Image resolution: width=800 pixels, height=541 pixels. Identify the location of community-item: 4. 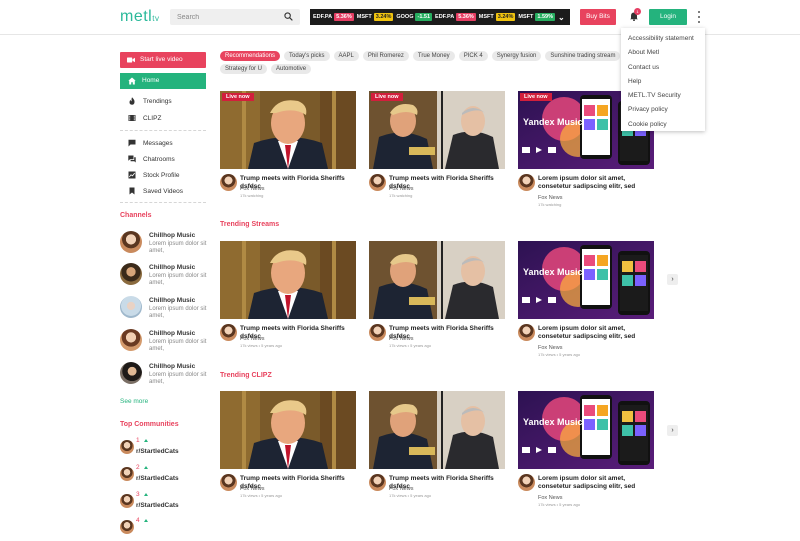
(165, 529).